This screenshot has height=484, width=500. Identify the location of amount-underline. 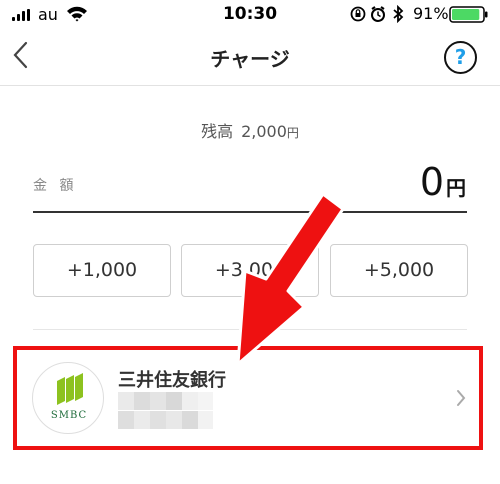
(250, 212).